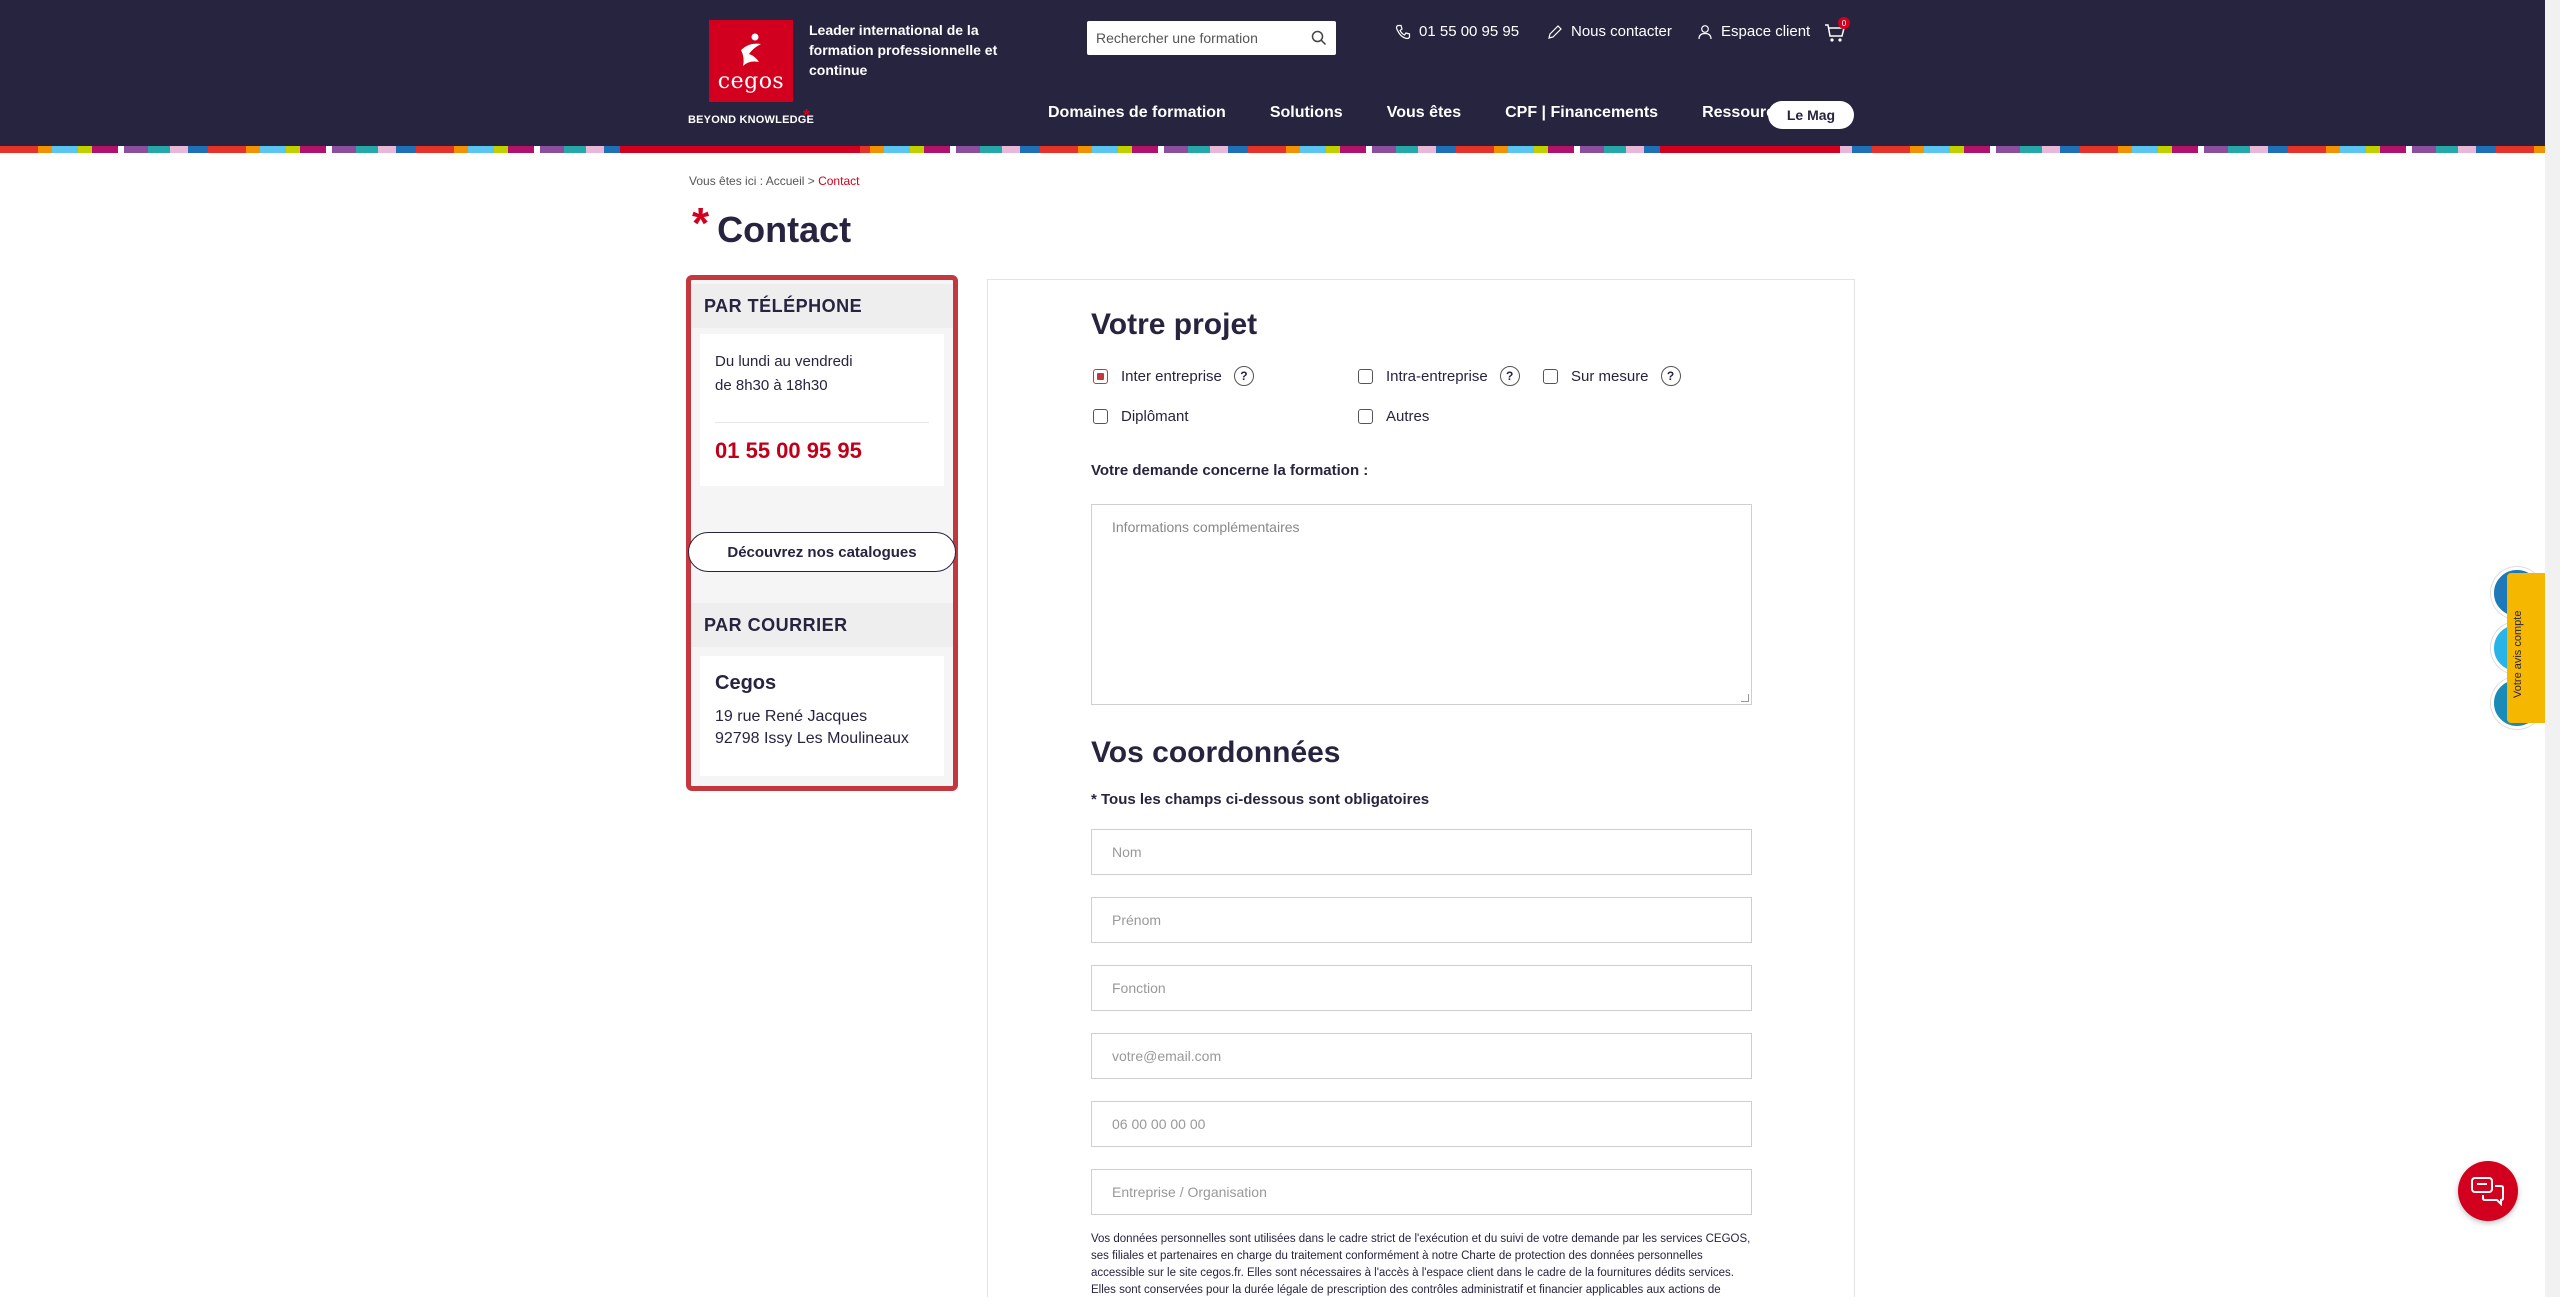 Image resolution: width=2560 pixels, height=1297 pixels. I want to click on company-field: Entreprise / Organisation, so click(1421, 1192).